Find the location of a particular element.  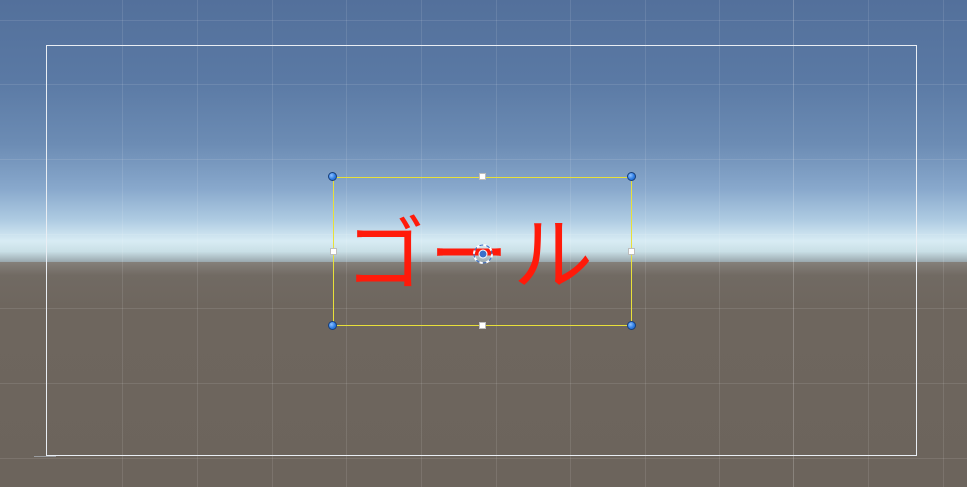

edge-handle-bottom is located at coordinates (482, 325).